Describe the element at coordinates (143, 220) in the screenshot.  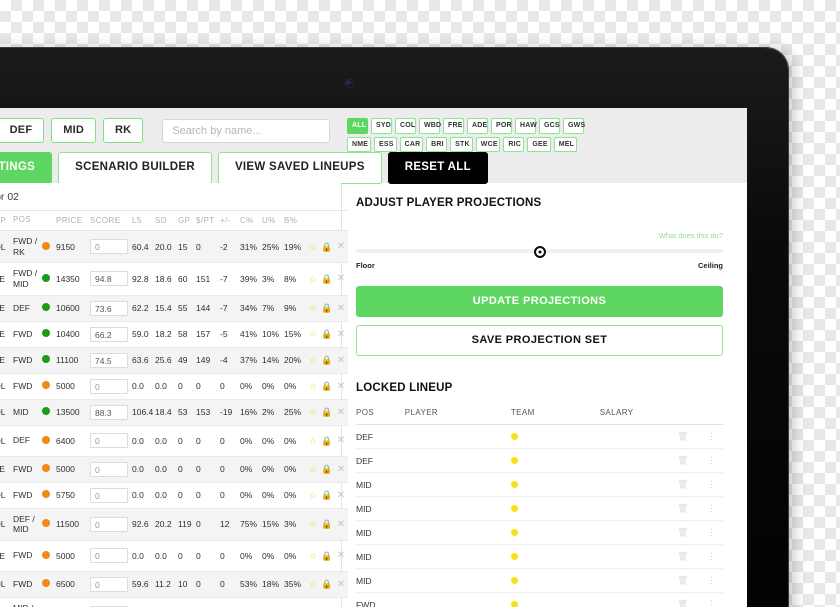
I see `col-l5: L5` at that location.